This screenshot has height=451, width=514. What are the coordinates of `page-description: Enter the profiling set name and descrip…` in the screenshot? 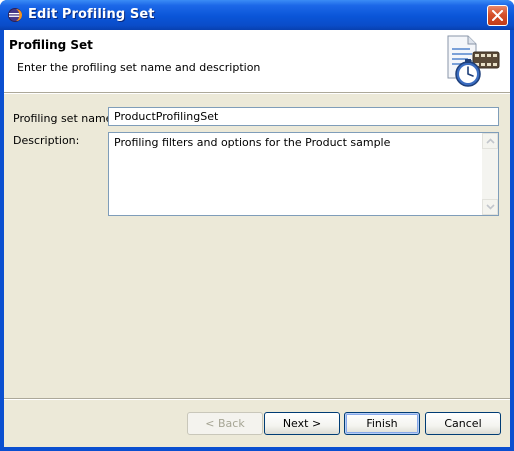 It's located at (139, 67).